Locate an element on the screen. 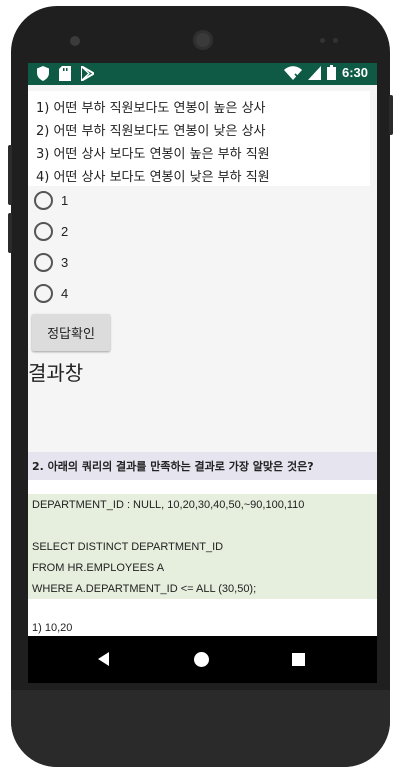 This screenshot has width=401, height=775. clock: 6:30 is located at coordinates (354, 72).